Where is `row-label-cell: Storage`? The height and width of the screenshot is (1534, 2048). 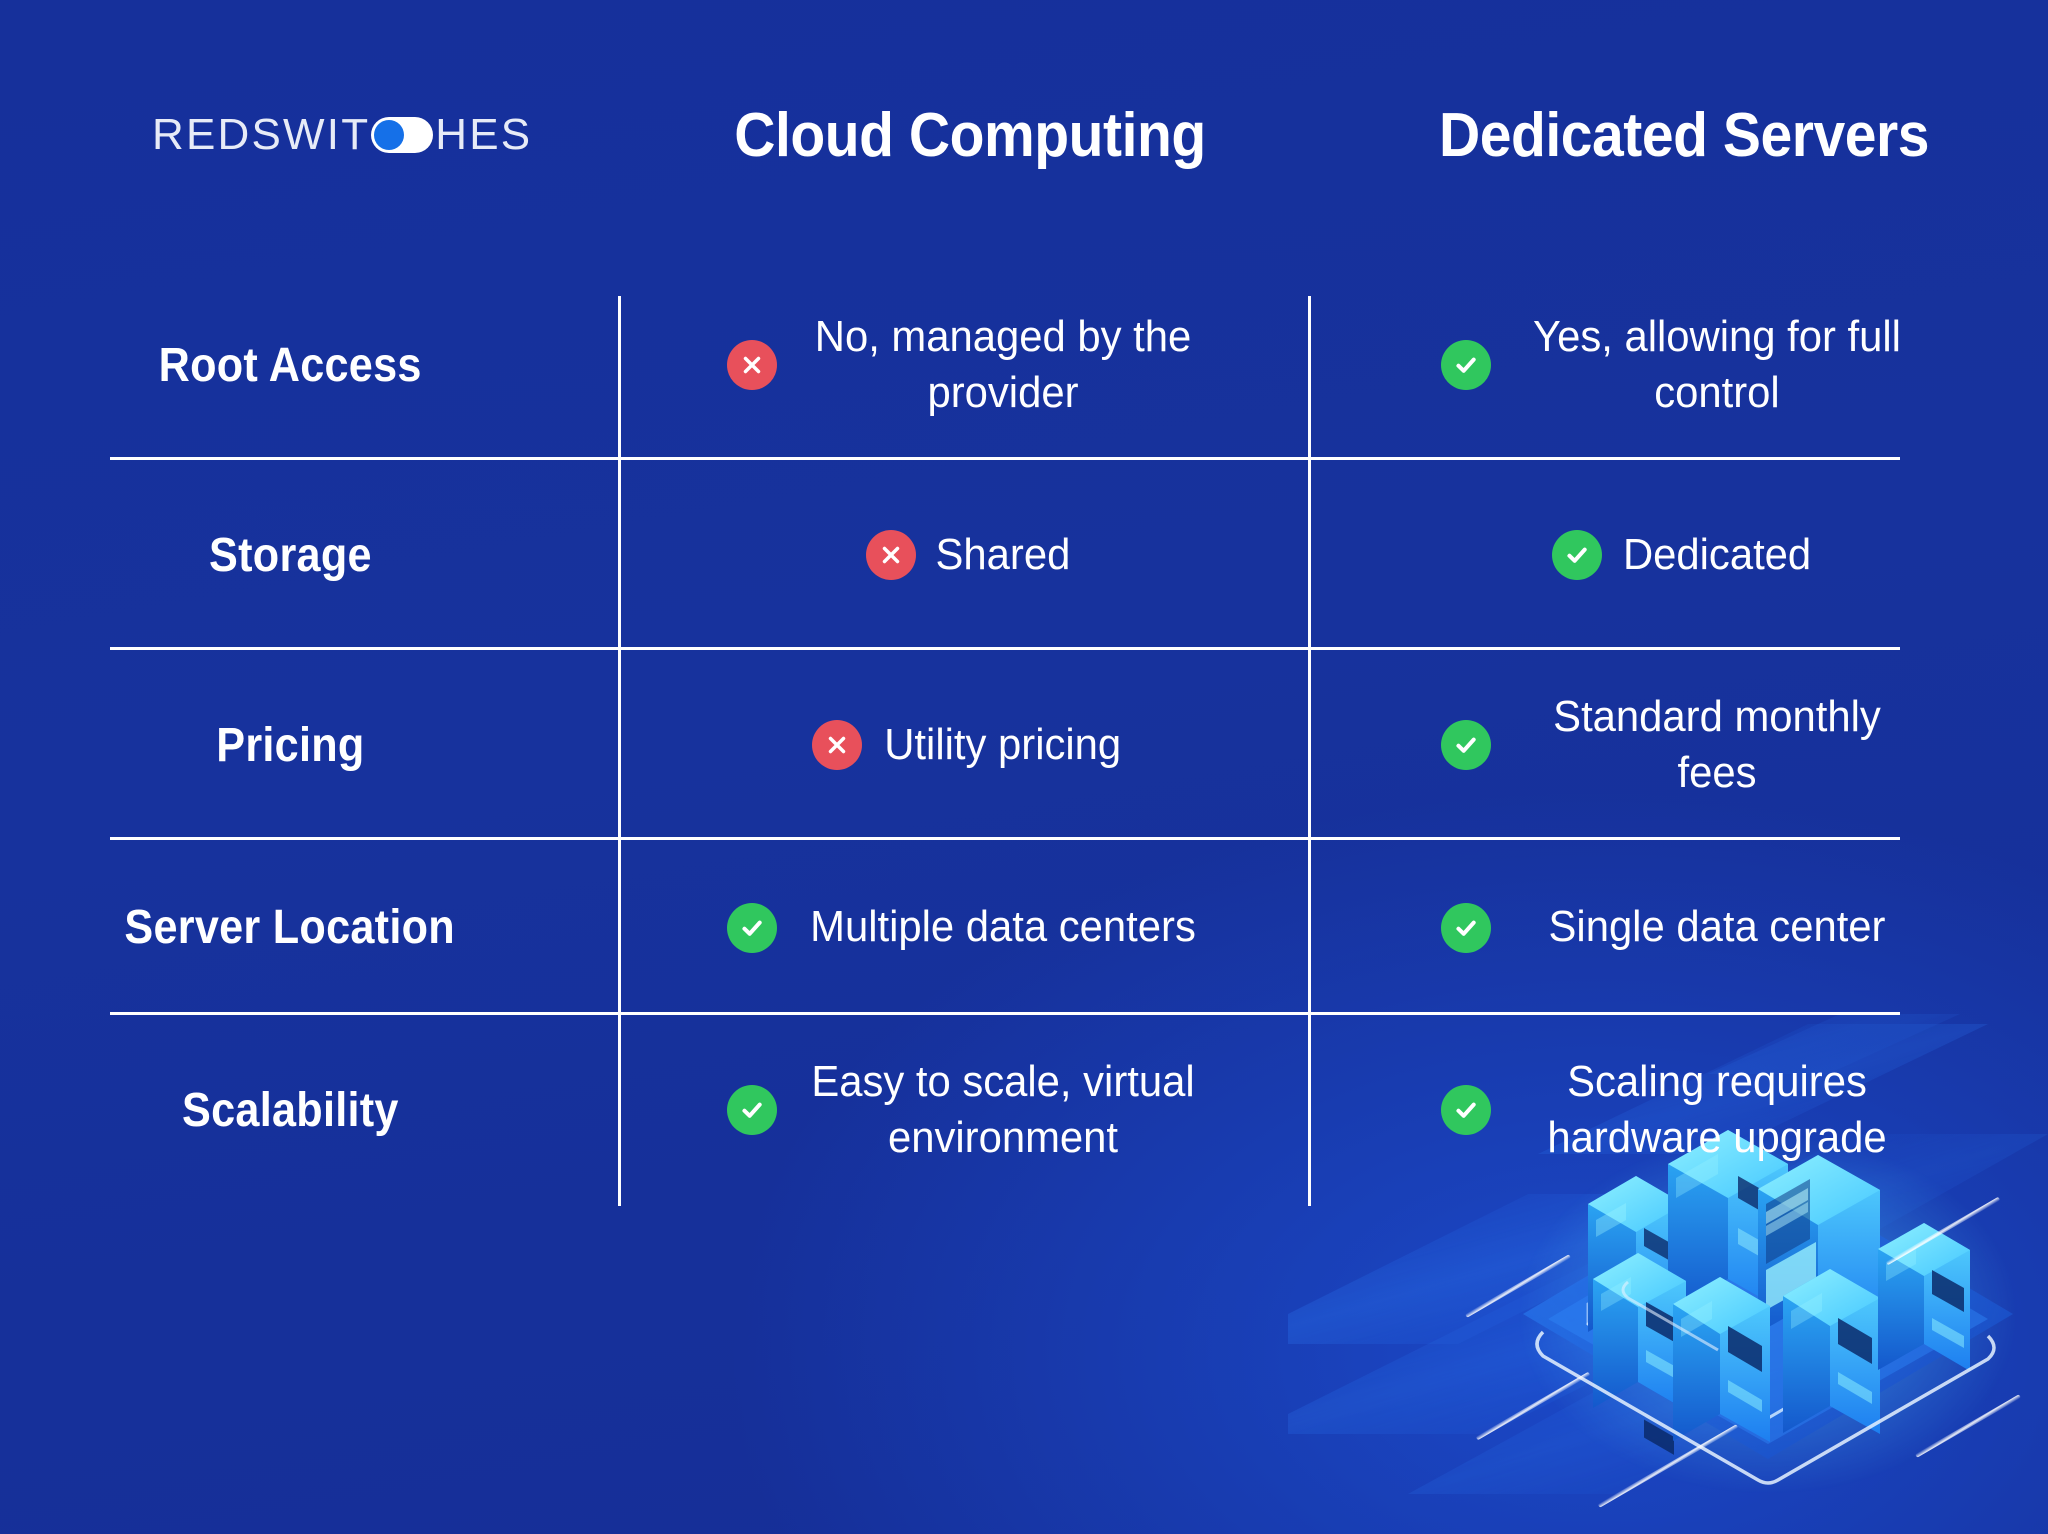 row-label-cell: Storage is located at coordinates (310, 555).